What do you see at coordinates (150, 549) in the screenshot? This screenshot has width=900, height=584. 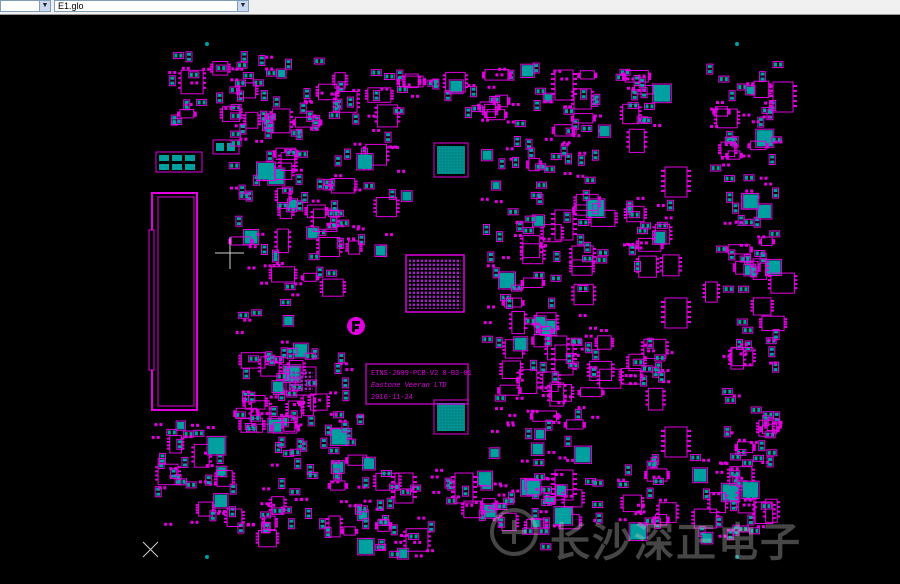 I see `origin-x-marker-icon` at bounding box center [150, 549].